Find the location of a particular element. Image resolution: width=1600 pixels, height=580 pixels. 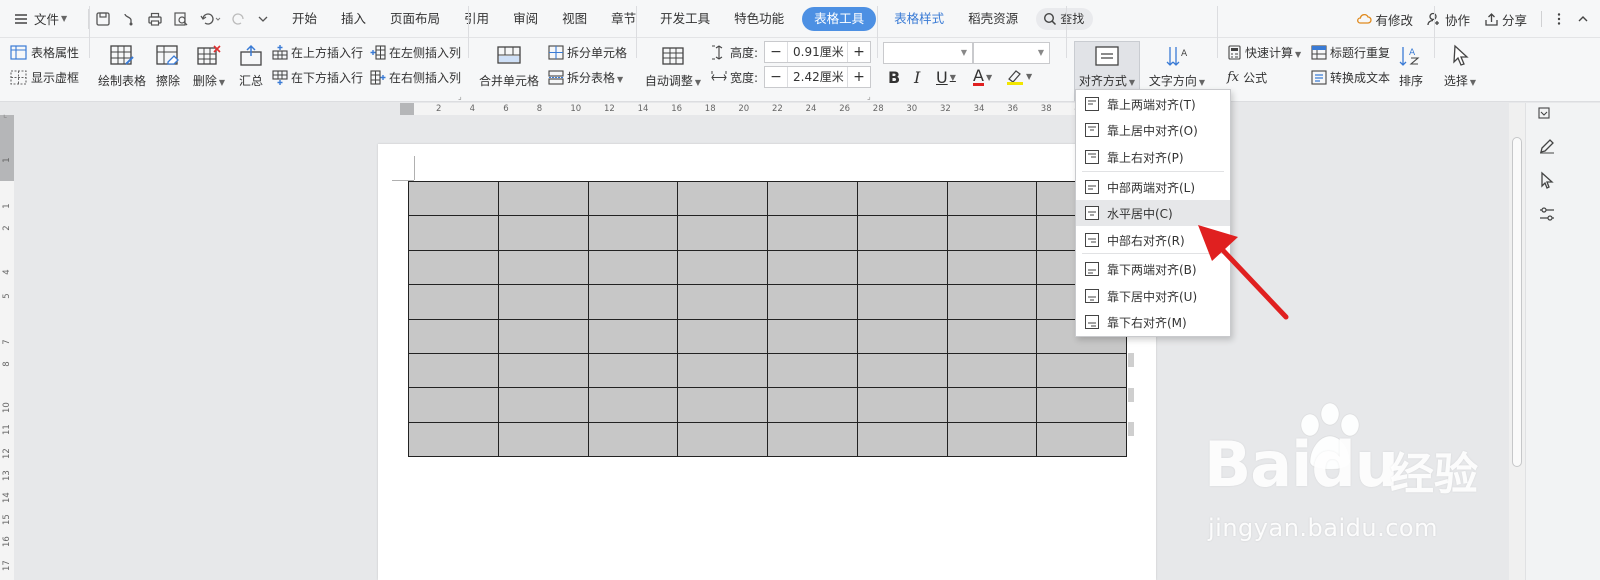

tab-insert: 插入 is located at coordinates (353, 19).